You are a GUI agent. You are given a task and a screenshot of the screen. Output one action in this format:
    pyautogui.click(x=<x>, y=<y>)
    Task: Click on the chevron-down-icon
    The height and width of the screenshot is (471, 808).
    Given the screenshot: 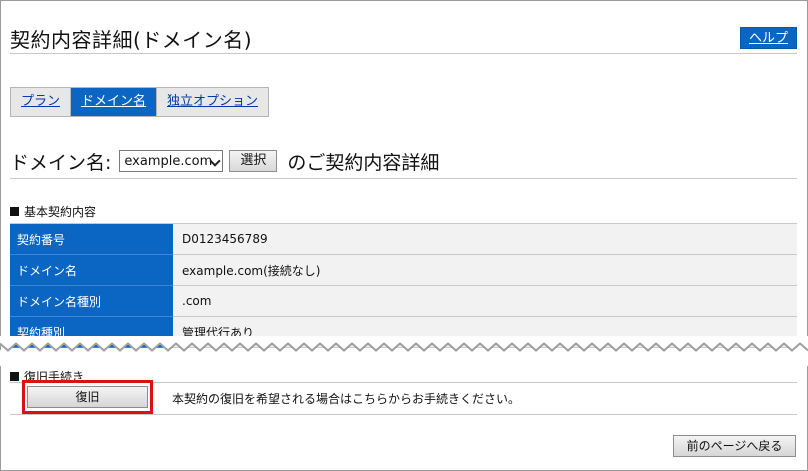 What is the action you would take?
    pyautogui.click(x=214, y=161)
    